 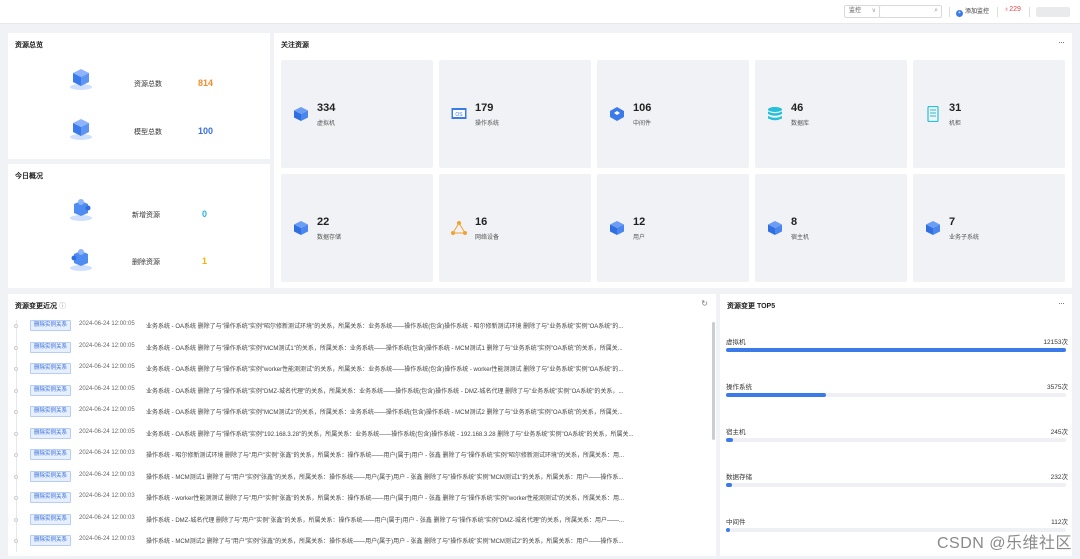 What do you see at coordinates (1012, 9) in the screenshot?
I see `alert-button: ♁229` at bounding box center [1012, 9].